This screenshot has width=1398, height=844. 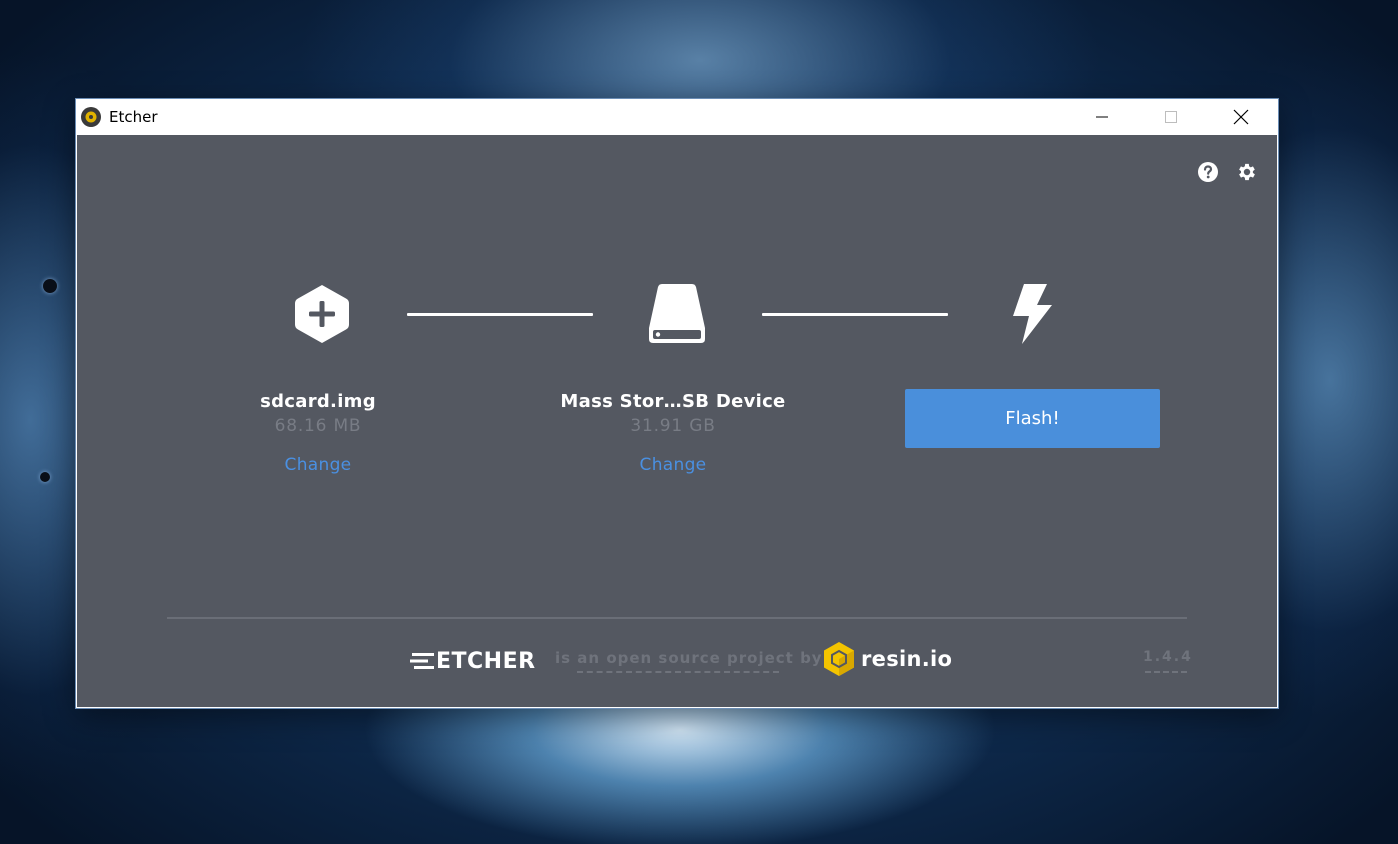 I want to click on etcher-app-icon, so click(x=91, y=117).